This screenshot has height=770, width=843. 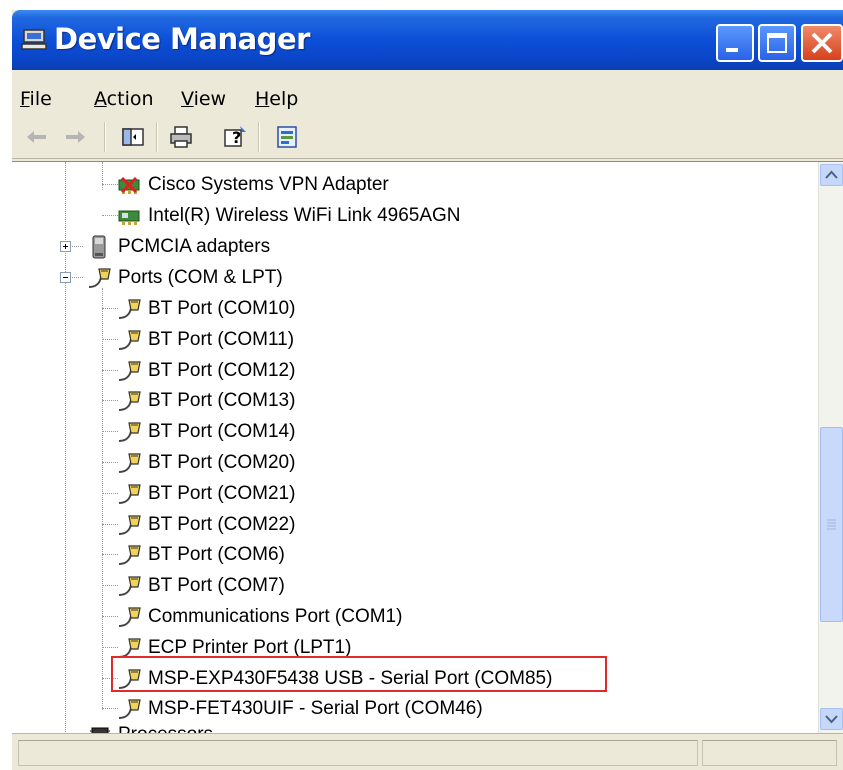 I want to click on expand-pcmcia-button, so click(x=65, y=246).